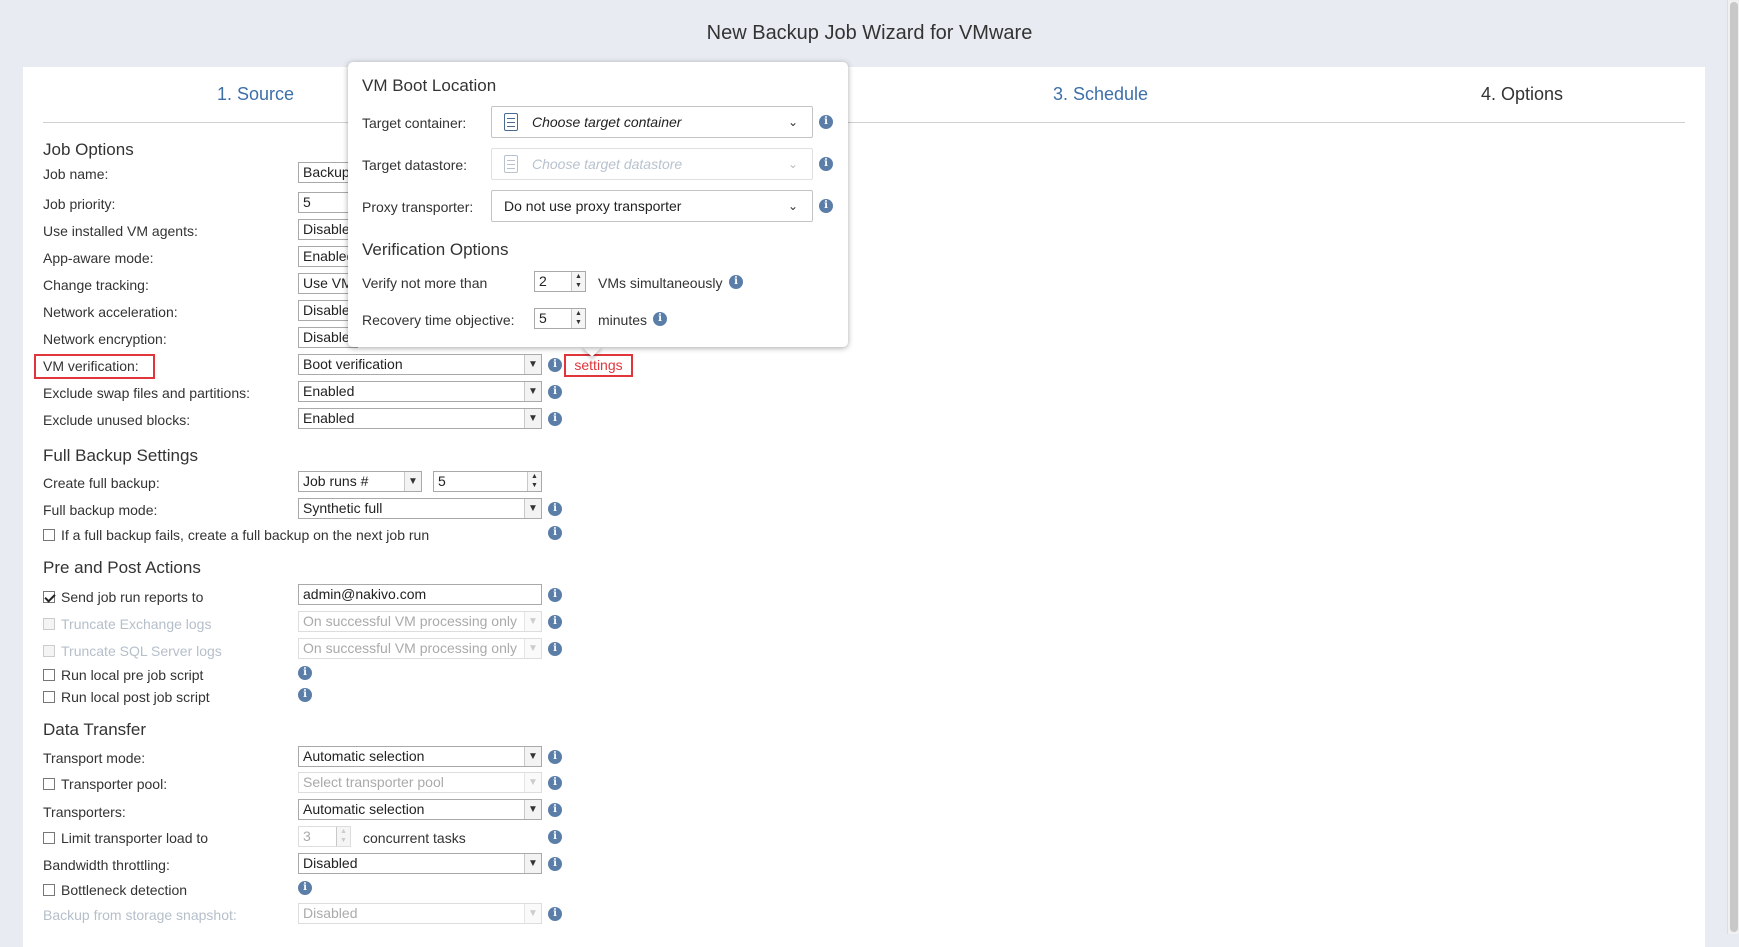 This screenshot has height=947, width=1739. Describe the element at coordinates (420, 621) in the screenshot. I see `truncate-exchange-select: On successful VM processing only ▼` at that location.